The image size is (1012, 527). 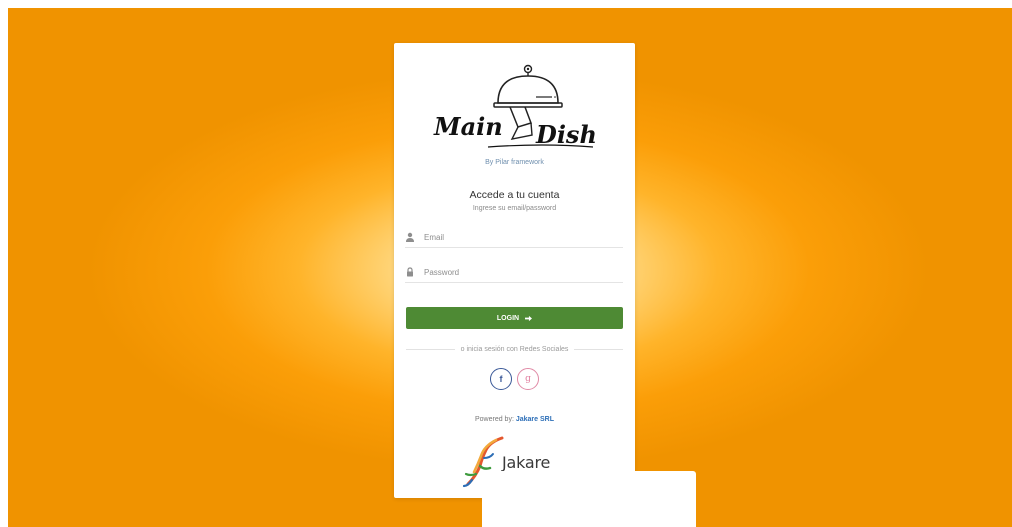 What do you see at coordinates (521, 272) in the screenshot?
I see `password-input` at bounding box center [521, 272].